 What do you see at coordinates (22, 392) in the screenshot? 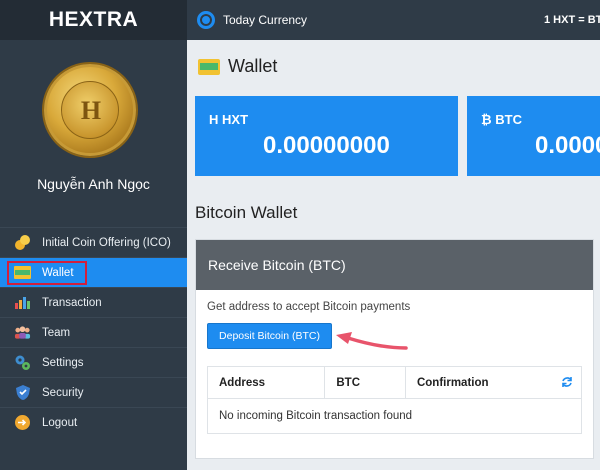
I see `shield-icon` at bounding box center [22, 392].